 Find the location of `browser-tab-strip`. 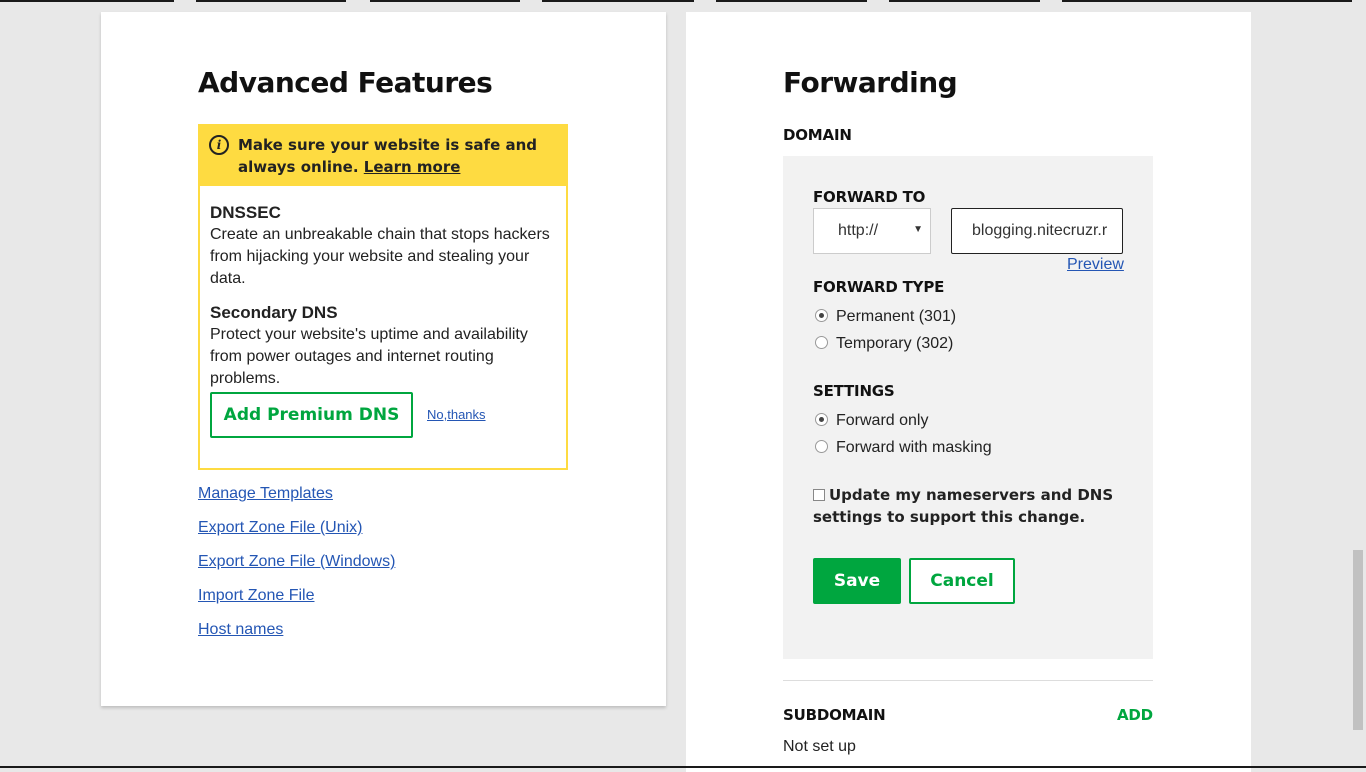

browser-tab-strip is located at coordinates (683, 1).